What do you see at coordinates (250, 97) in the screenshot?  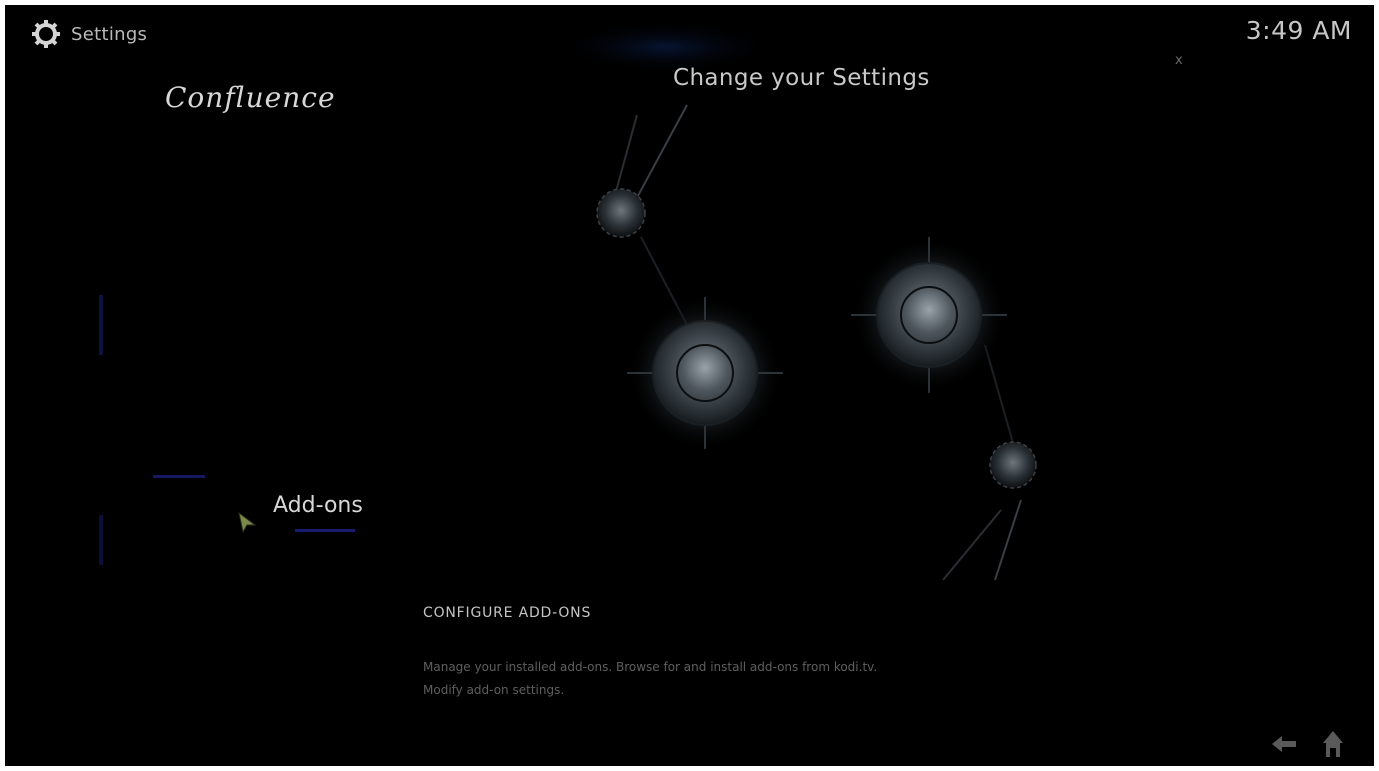 I see `skin-logo: Confluence` at bounding box center [250, 97].